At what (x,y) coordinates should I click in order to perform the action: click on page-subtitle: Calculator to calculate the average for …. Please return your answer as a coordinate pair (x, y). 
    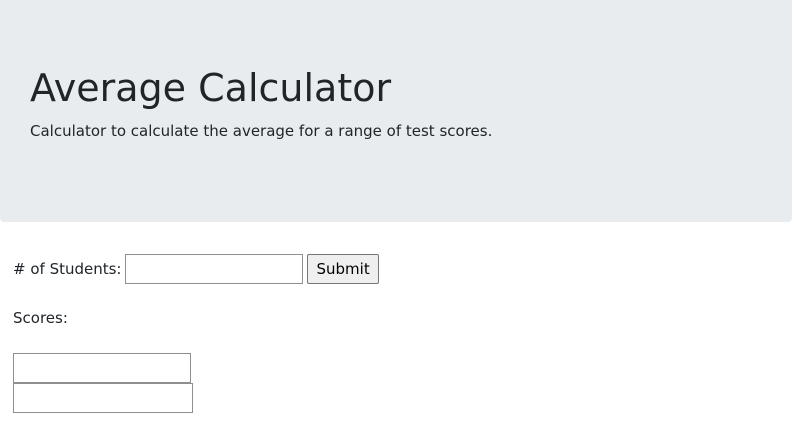
    Looking at the image, I should click on (261, 131).